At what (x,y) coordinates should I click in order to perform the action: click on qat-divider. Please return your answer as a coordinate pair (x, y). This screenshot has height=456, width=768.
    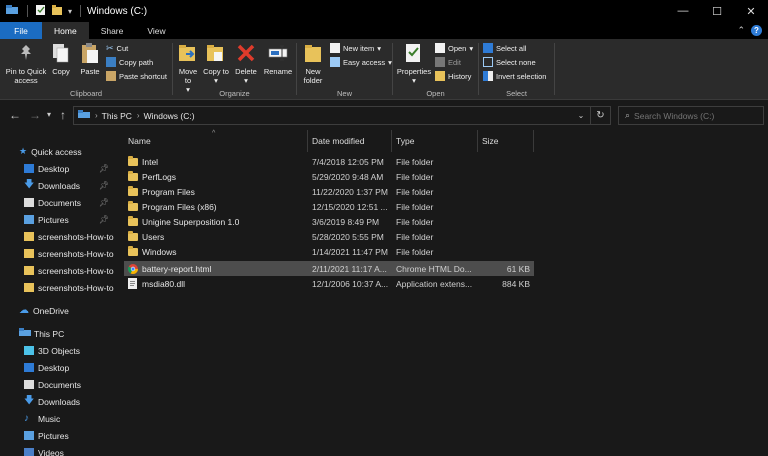
    Looking at the image, I should click on (81, 11).